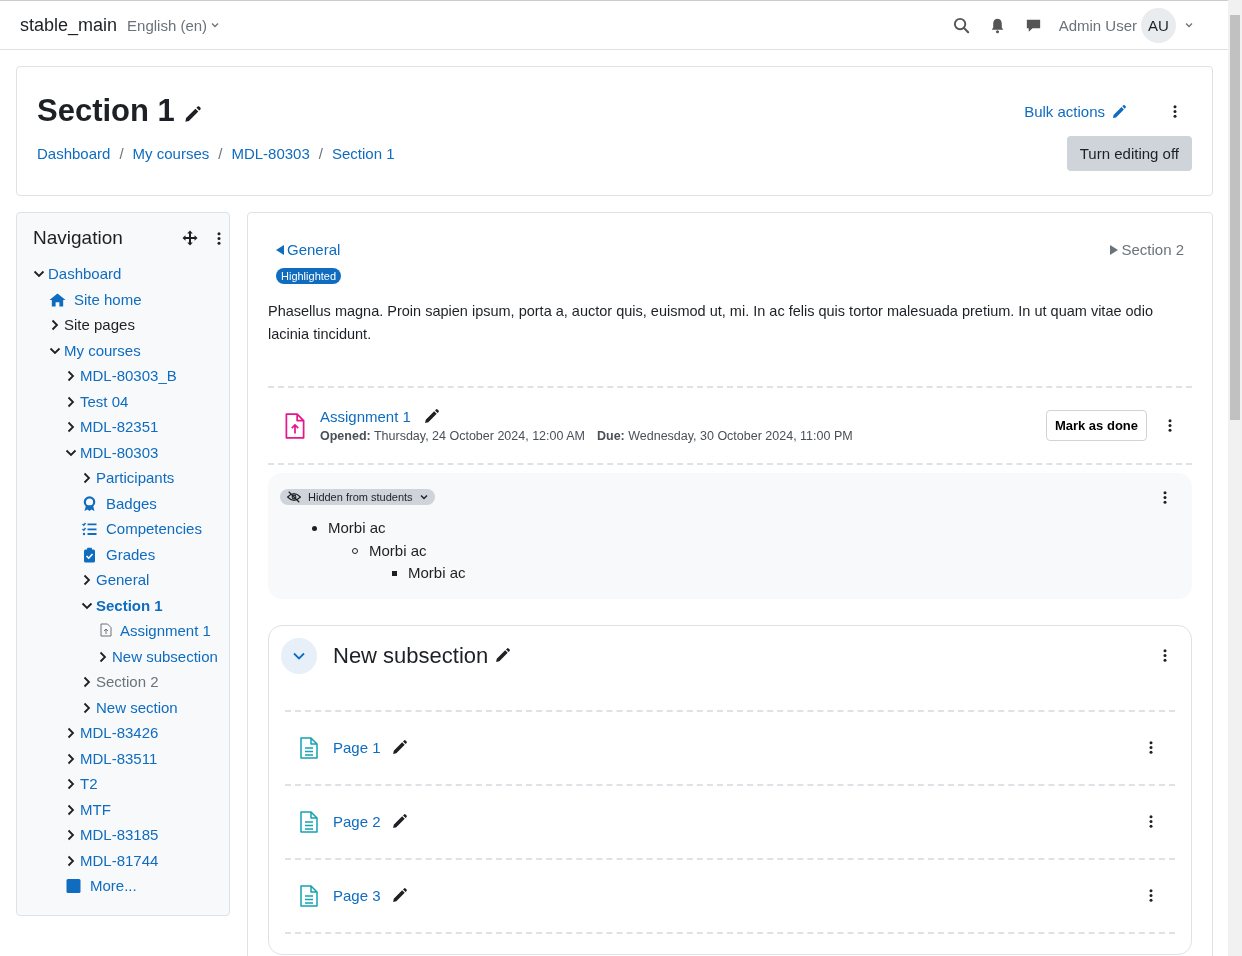 The image size is (1242, 956). What do you see at coordinates (127, 682) in the screenshot?
I see `navigation-item: Section 2` at bounding box center [127, 682].